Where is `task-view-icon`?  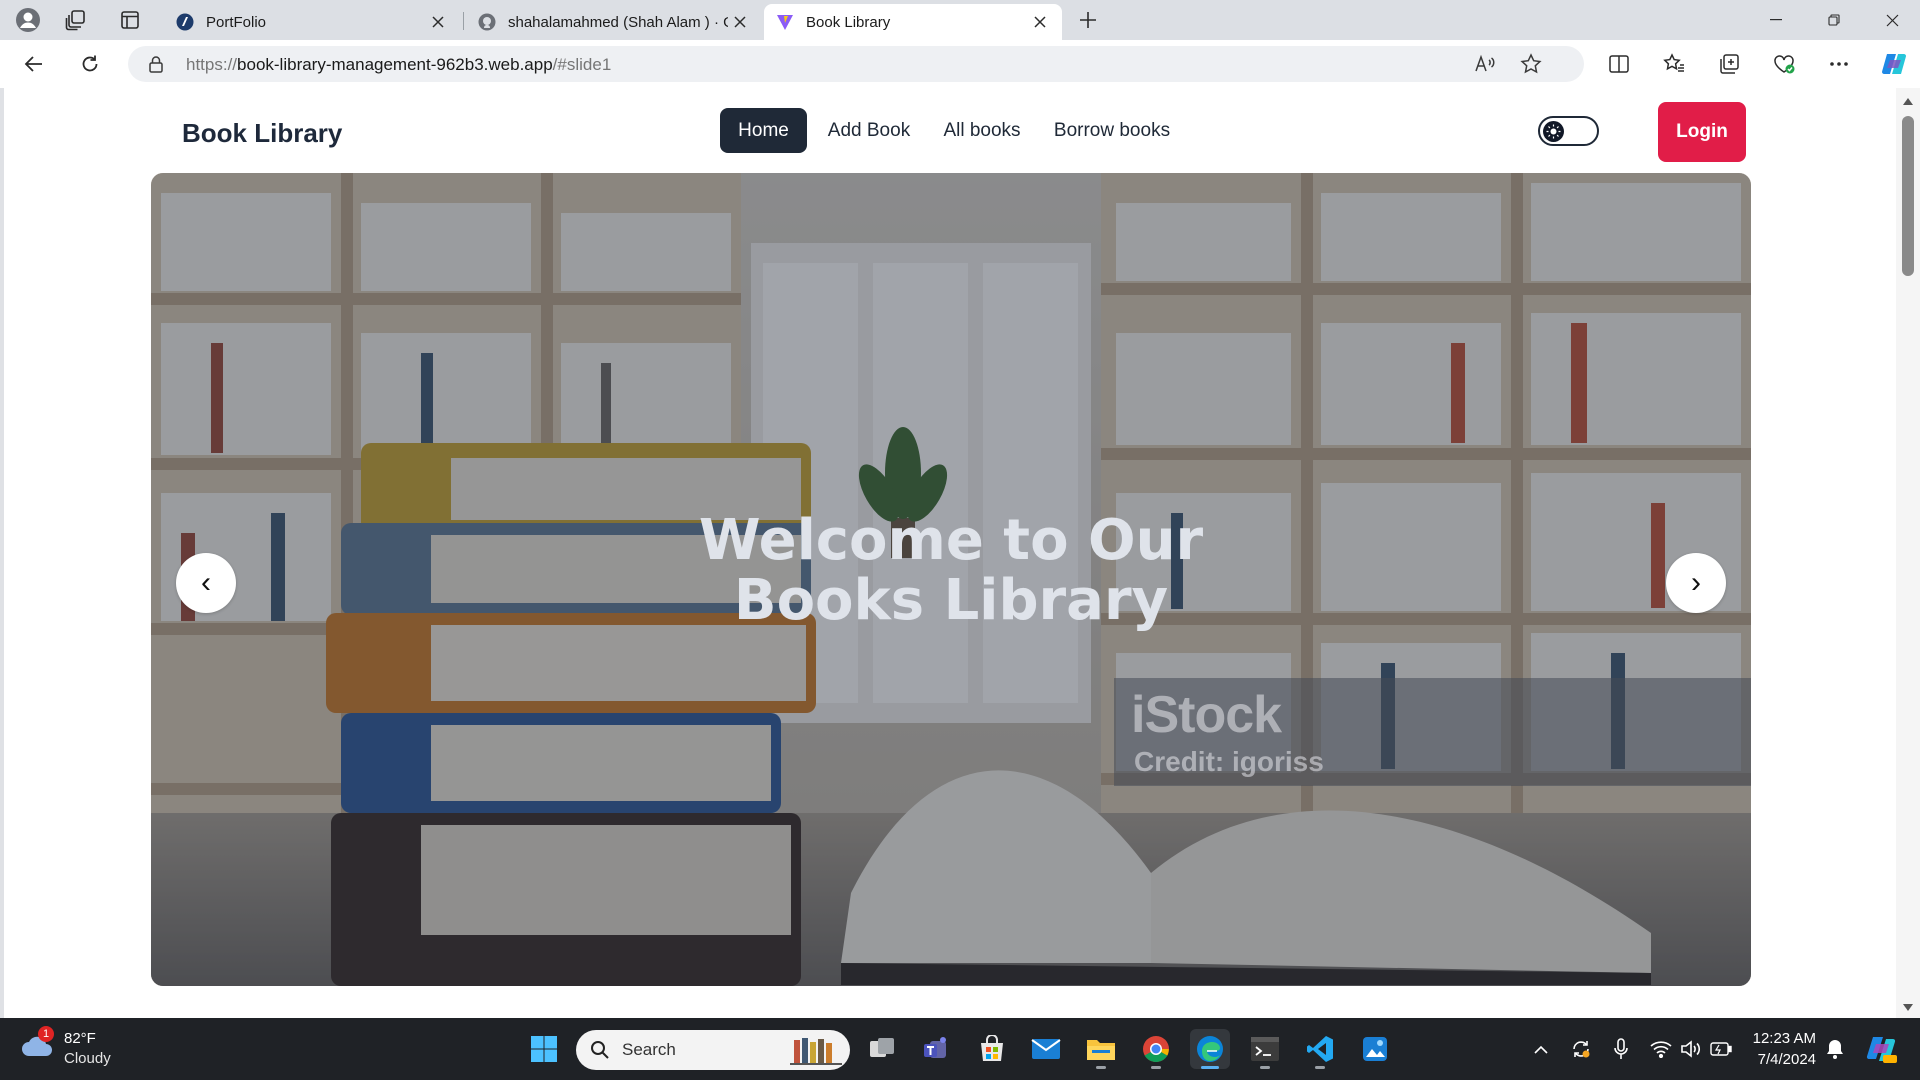
task-view-icon is located at coordinates (882, 1049).